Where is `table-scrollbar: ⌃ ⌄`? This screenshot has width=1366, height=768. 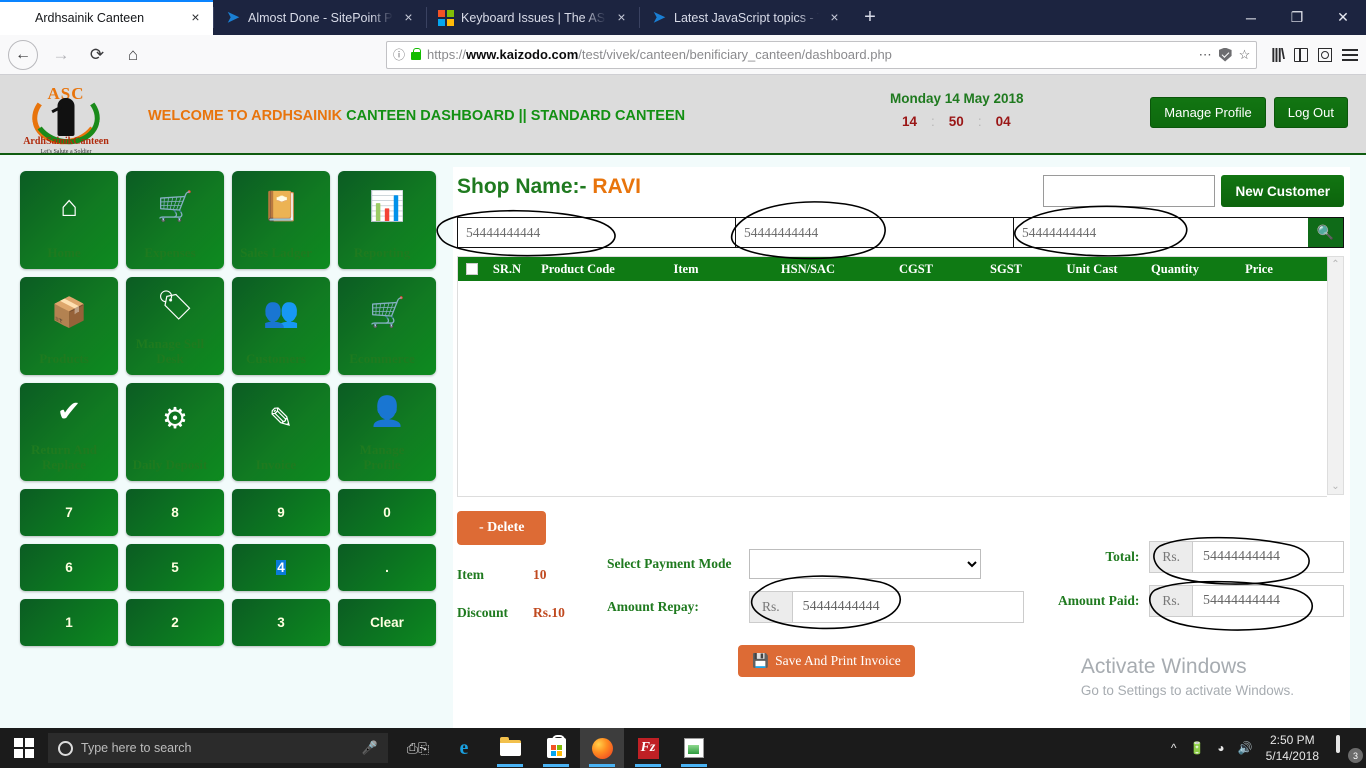
table-scrollbar: ⌃ ⌄ is located at coordinates (1335, 375).